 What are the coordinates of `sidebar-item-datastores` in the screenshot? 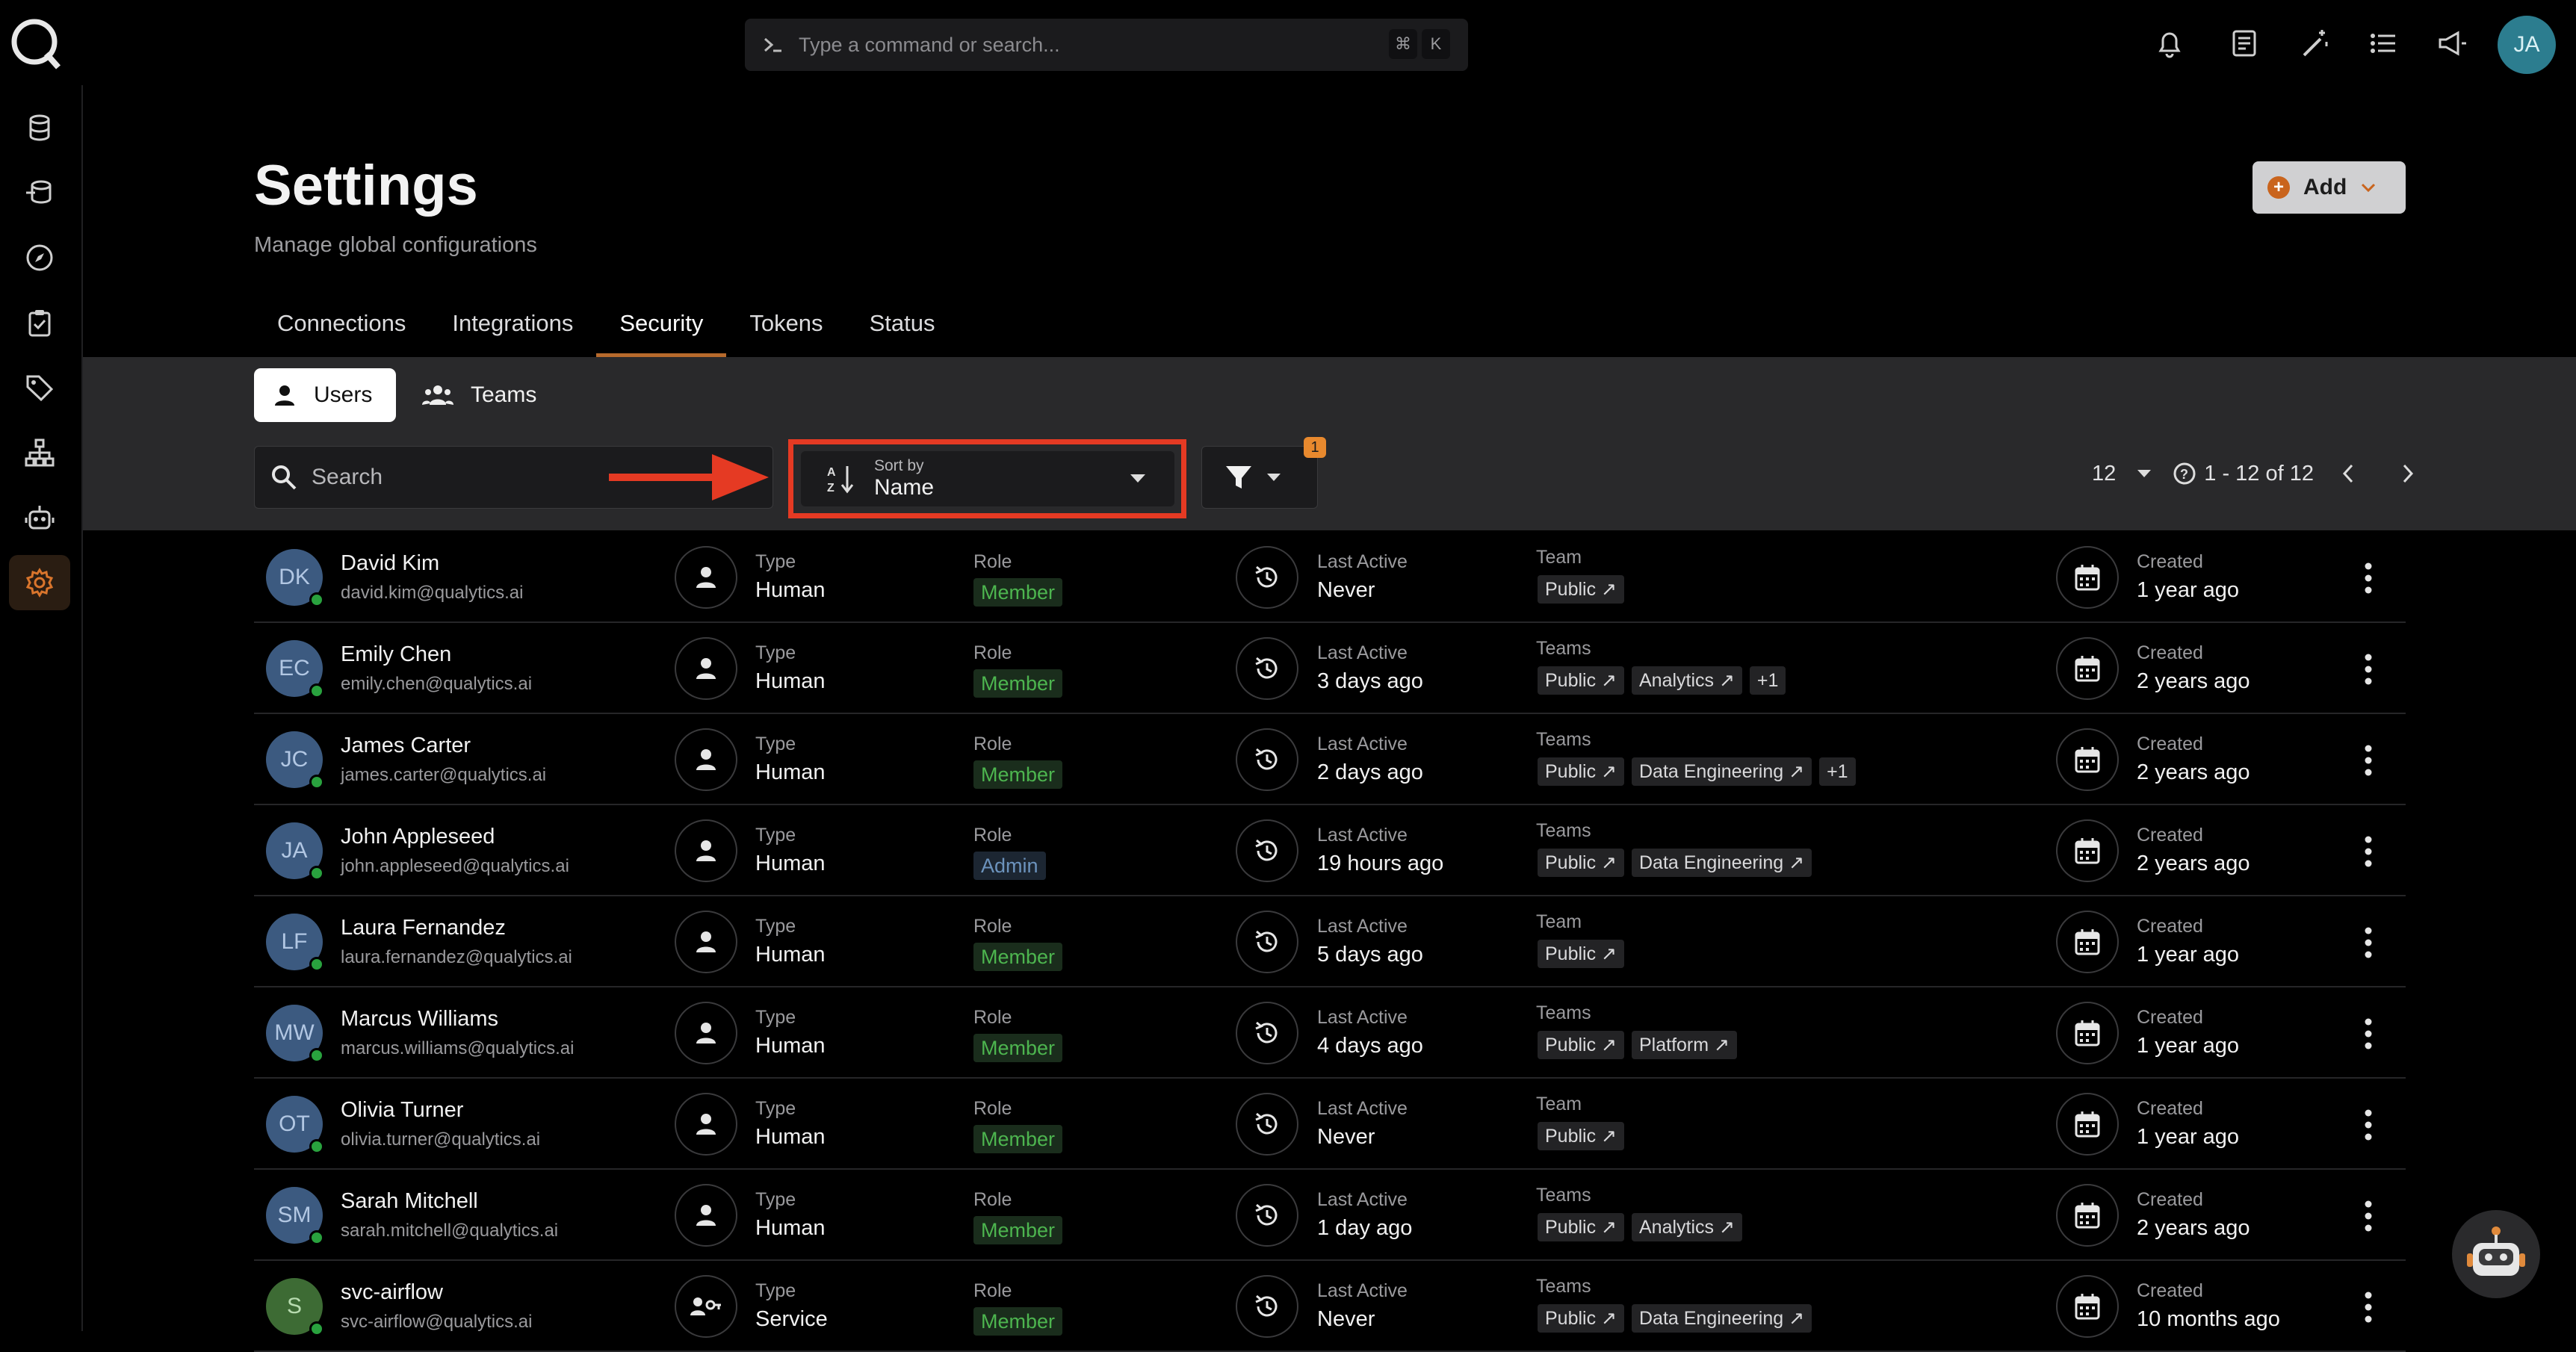 It's located at (39, 127).